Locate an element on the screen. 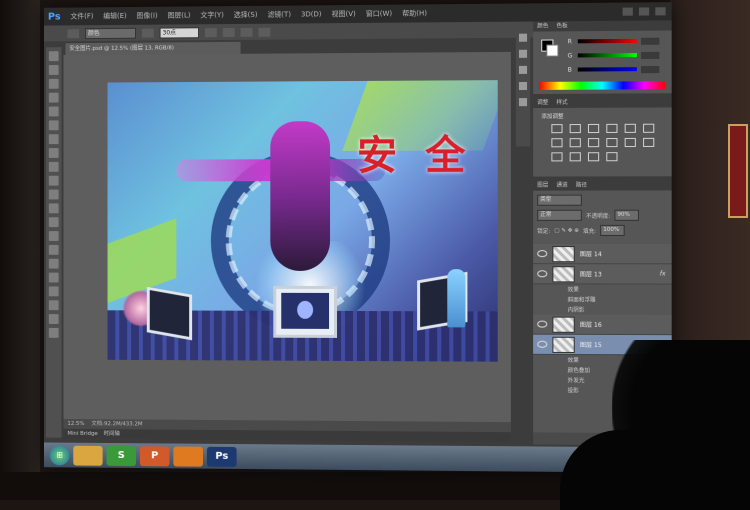 The width and height of the screenshot is (750, 510). tab-mini-bridge: Mini Bridge is located at coordinates (82, 434).